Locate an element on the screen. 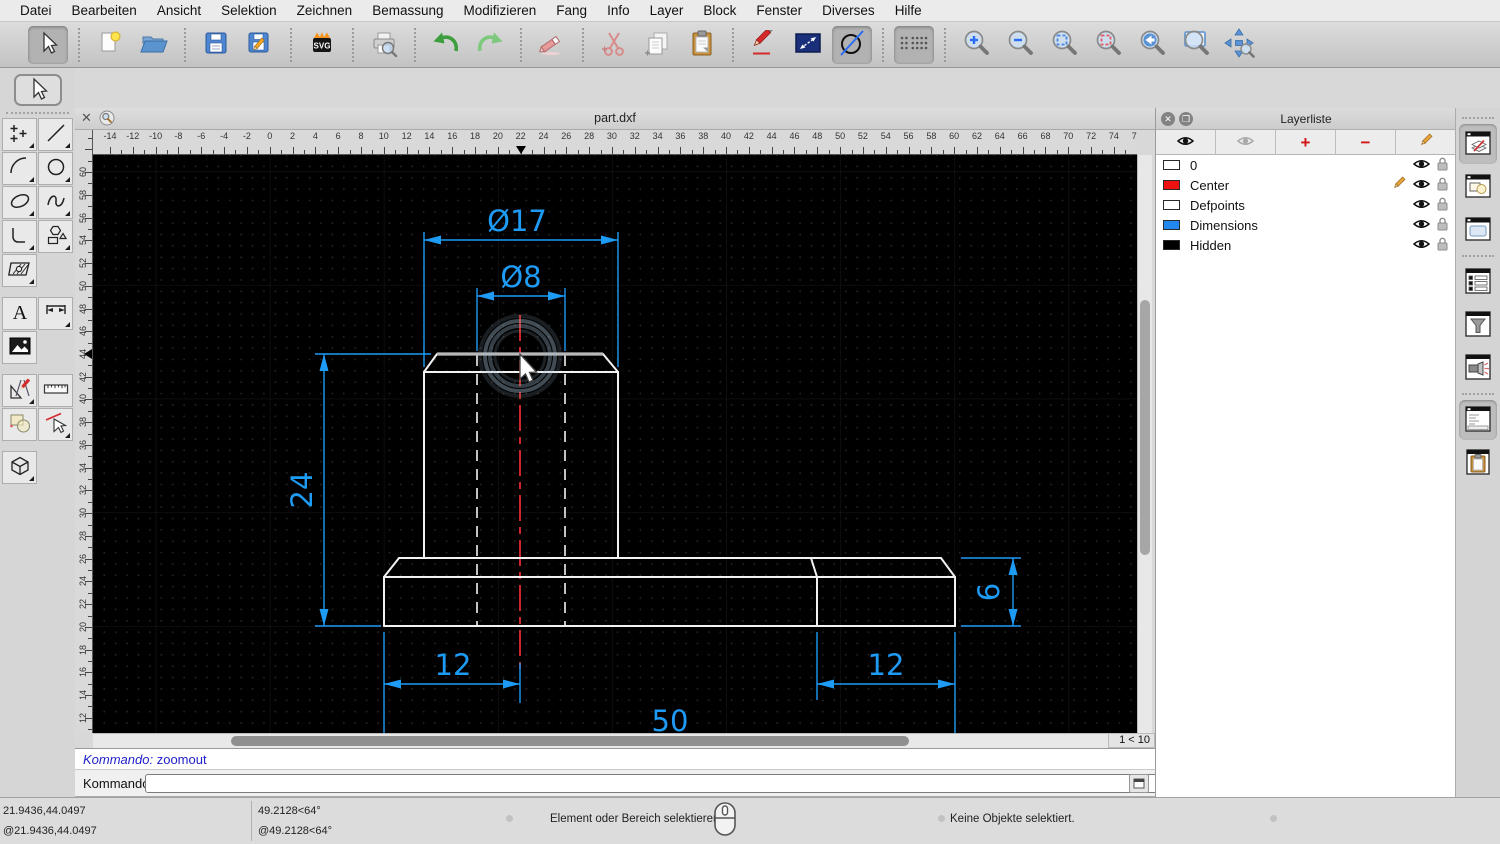 Image resolution: width=1500 pixels, height=844 pixels. selection-filter-panel-button is located at coordinates (1478, 325).